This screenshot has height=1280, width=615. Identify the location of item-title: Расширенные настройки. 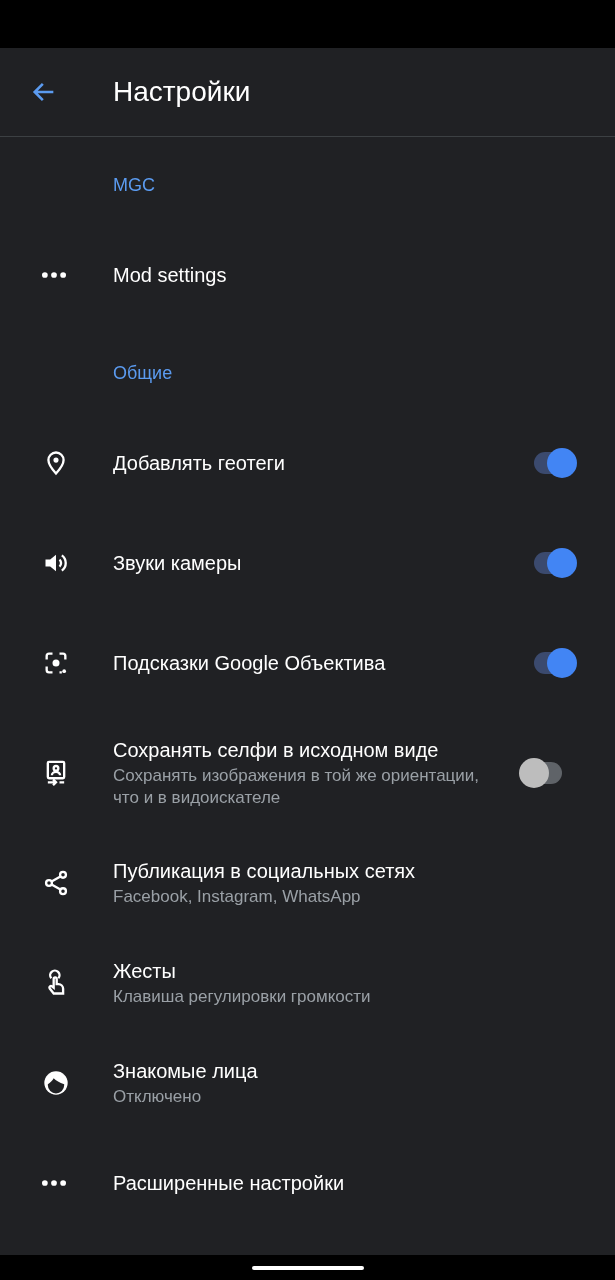
(229, 1183).